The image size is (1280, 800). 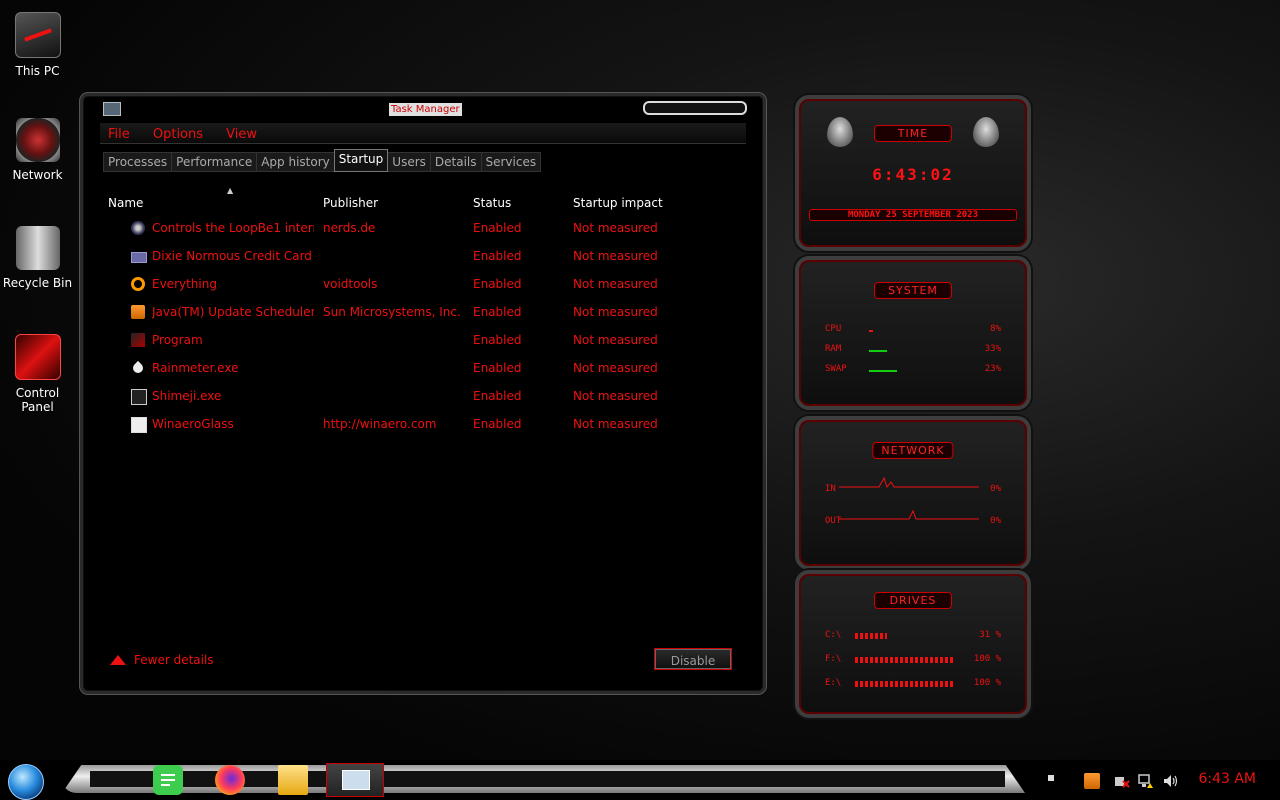 What do you see at coordinates (1092, 781) in the screenshot?
I see `java-tray-icon` at bounding box center [1092, 781].